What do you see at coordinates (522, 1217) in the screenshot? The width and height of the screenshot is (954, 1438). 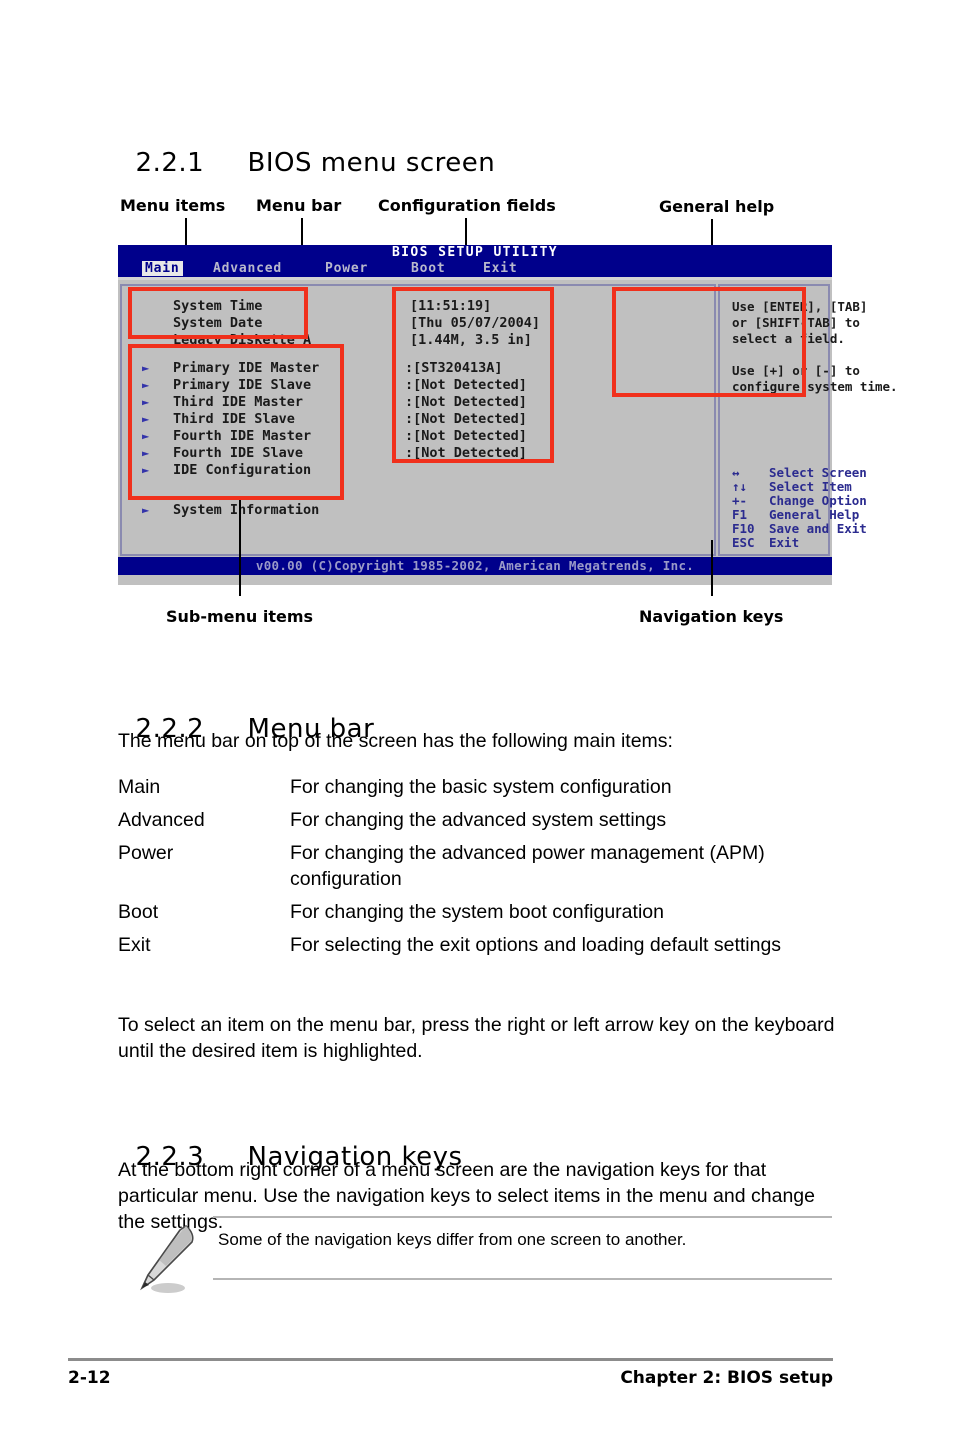 I see `note-rule-top` at bounding box center [522, 1217].